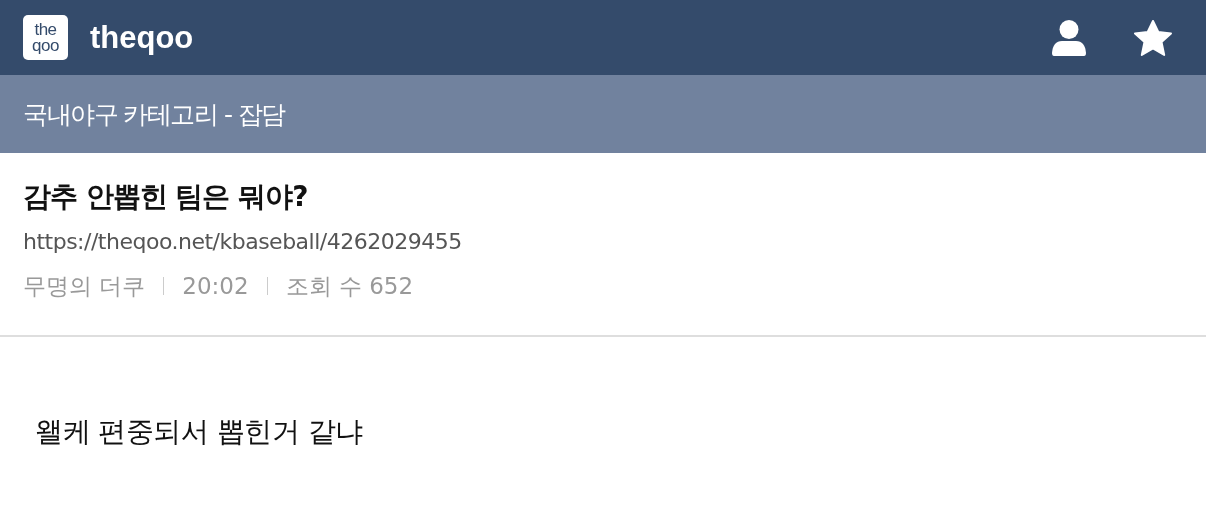 This screenshot has height=532, width=1206. I want to click on site-name: theqoo, so click(142, 37).